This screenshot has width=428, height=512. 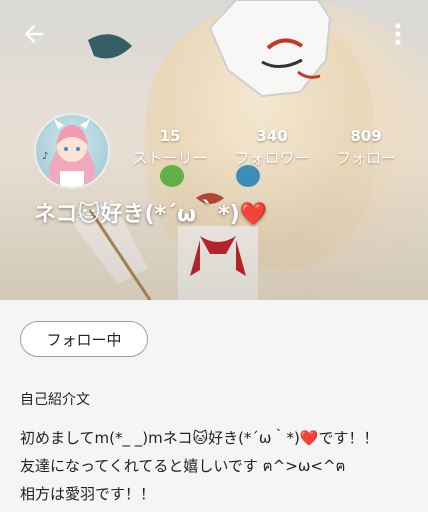 What do you see at coordinates (272, 136) in the screenshot?
I see `stat-followers-value: 340` at bounding box center [272, 136].